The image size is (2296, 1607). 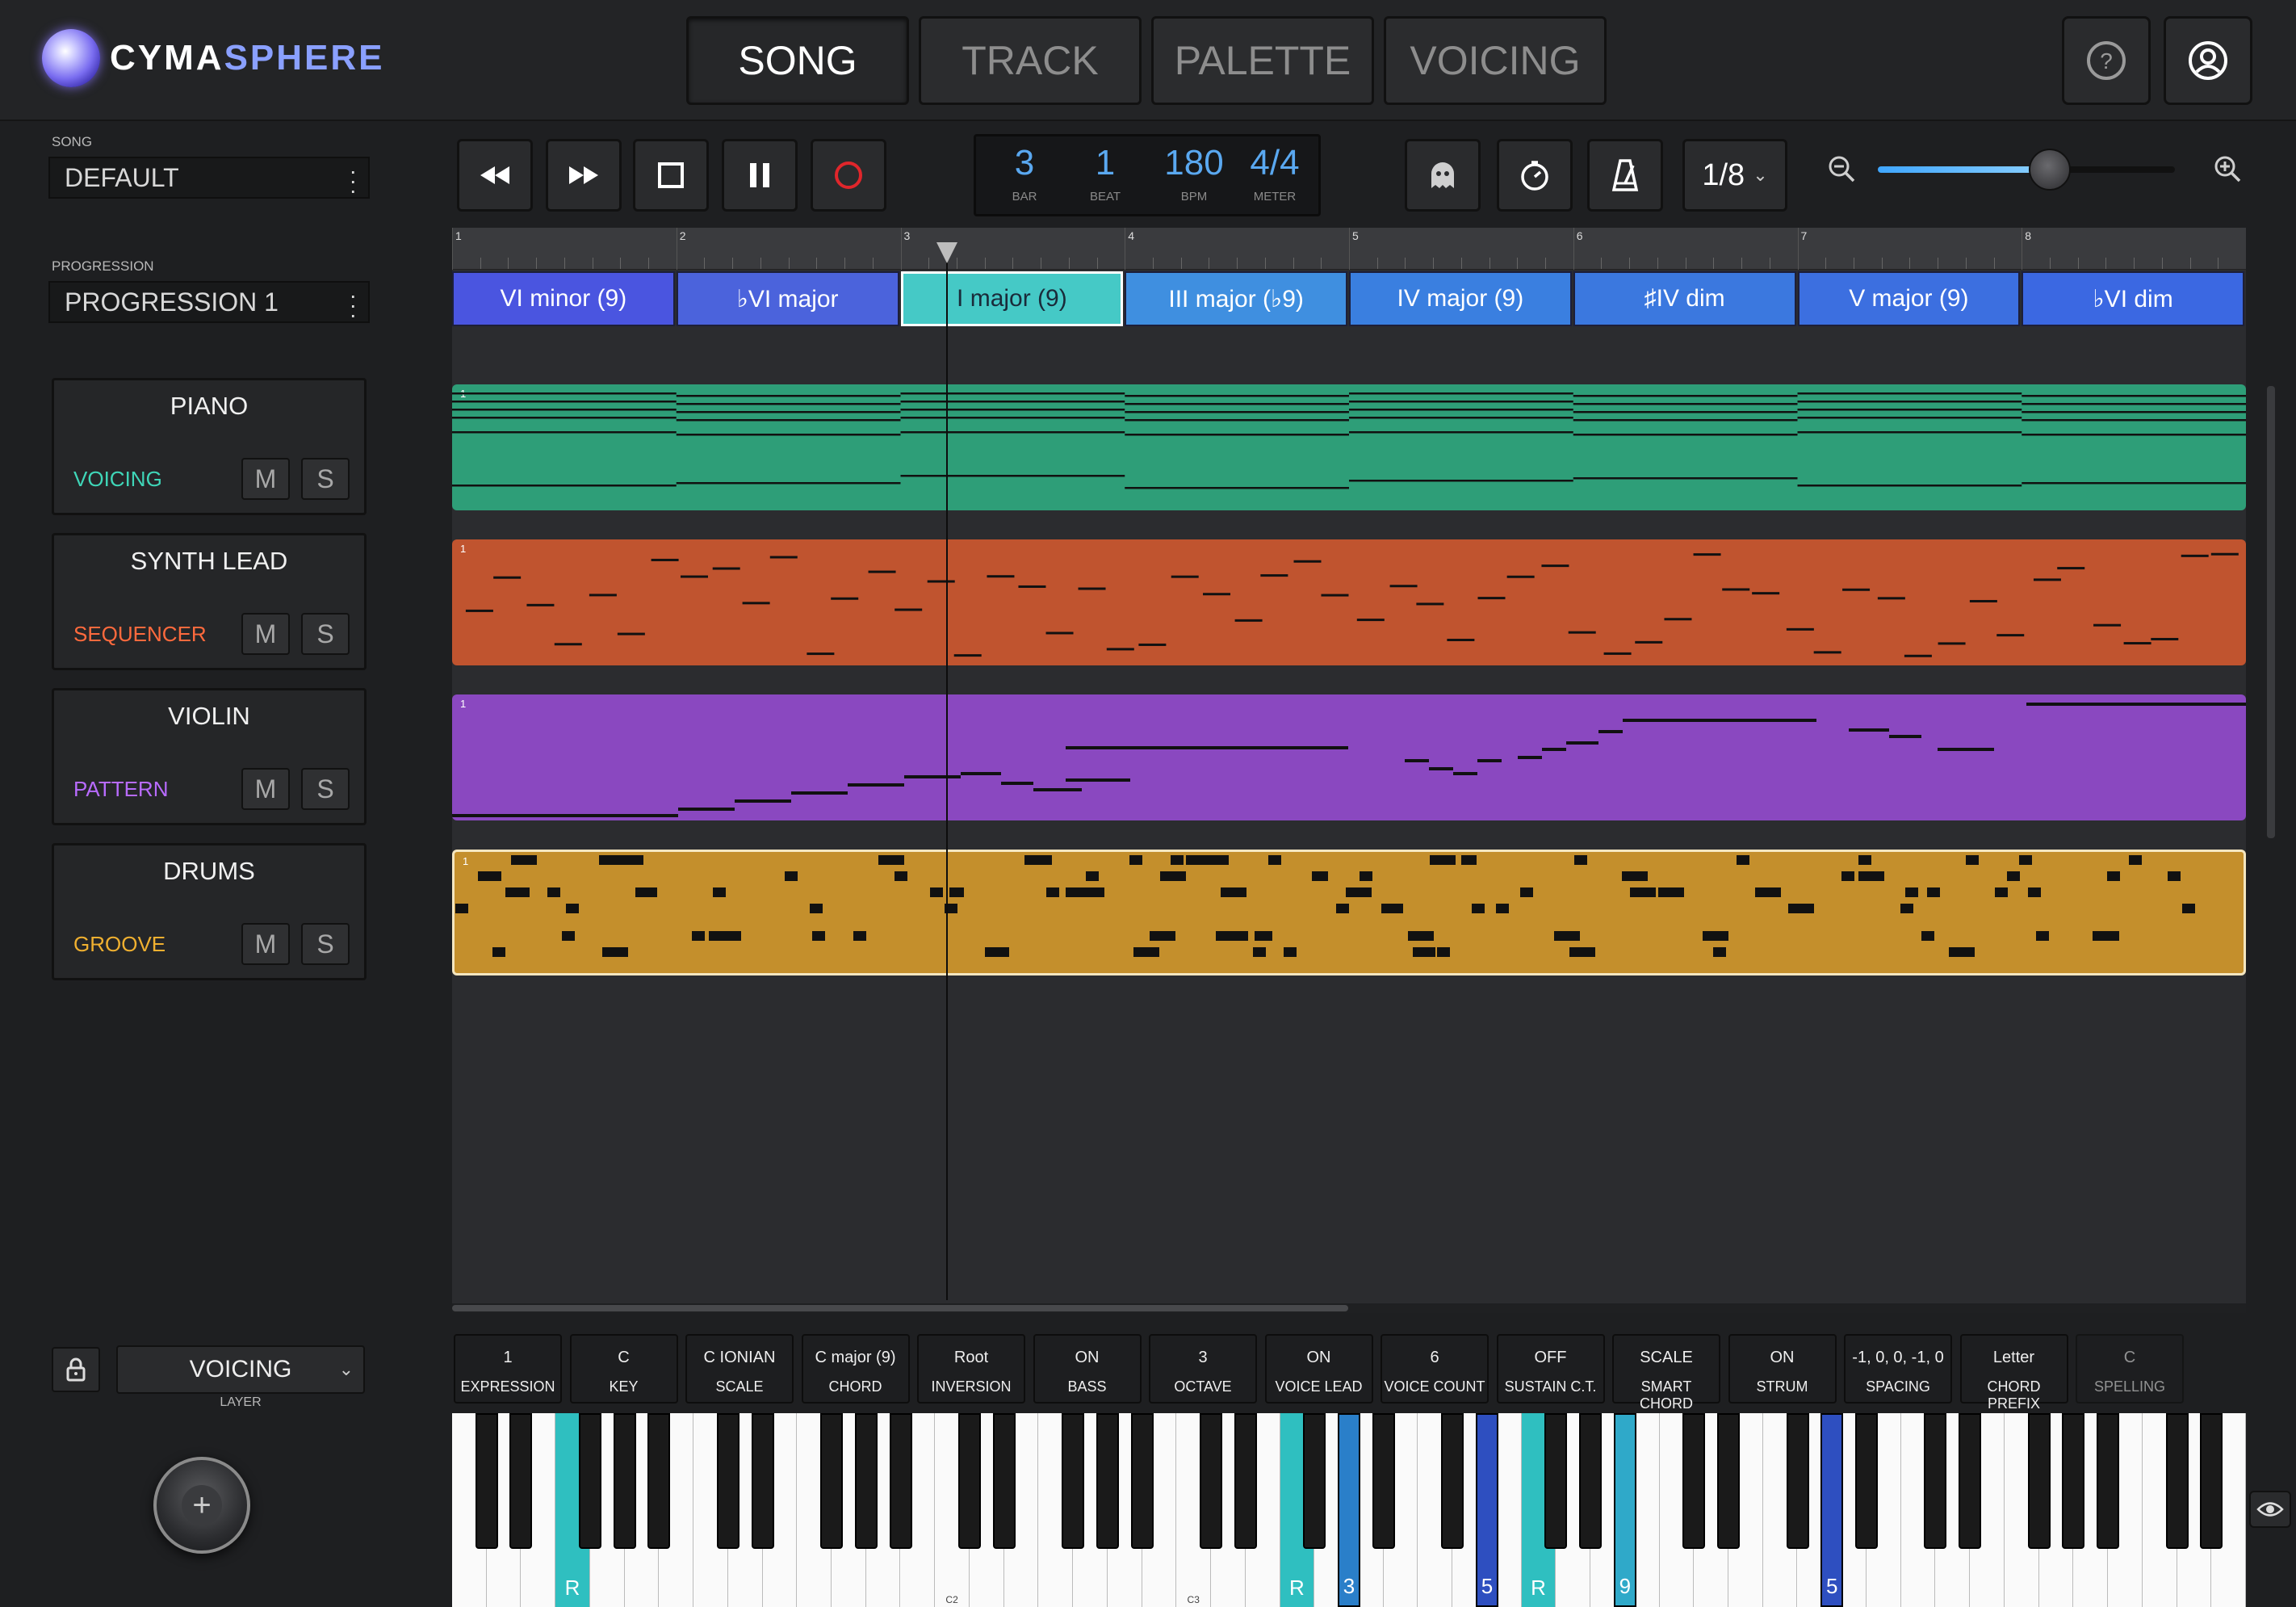 What do you see at coordinates (1624, 1510) in the screenshot?
I see `black-key: 9` at bounding box center [1624, 1510].